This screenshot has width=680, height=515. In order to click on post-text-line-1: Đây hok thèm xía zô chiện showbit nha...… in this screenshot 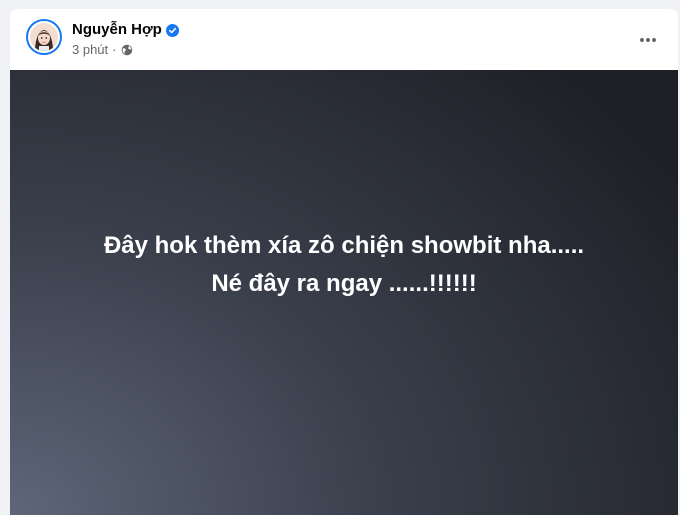, I will do `click(344, 245)`.